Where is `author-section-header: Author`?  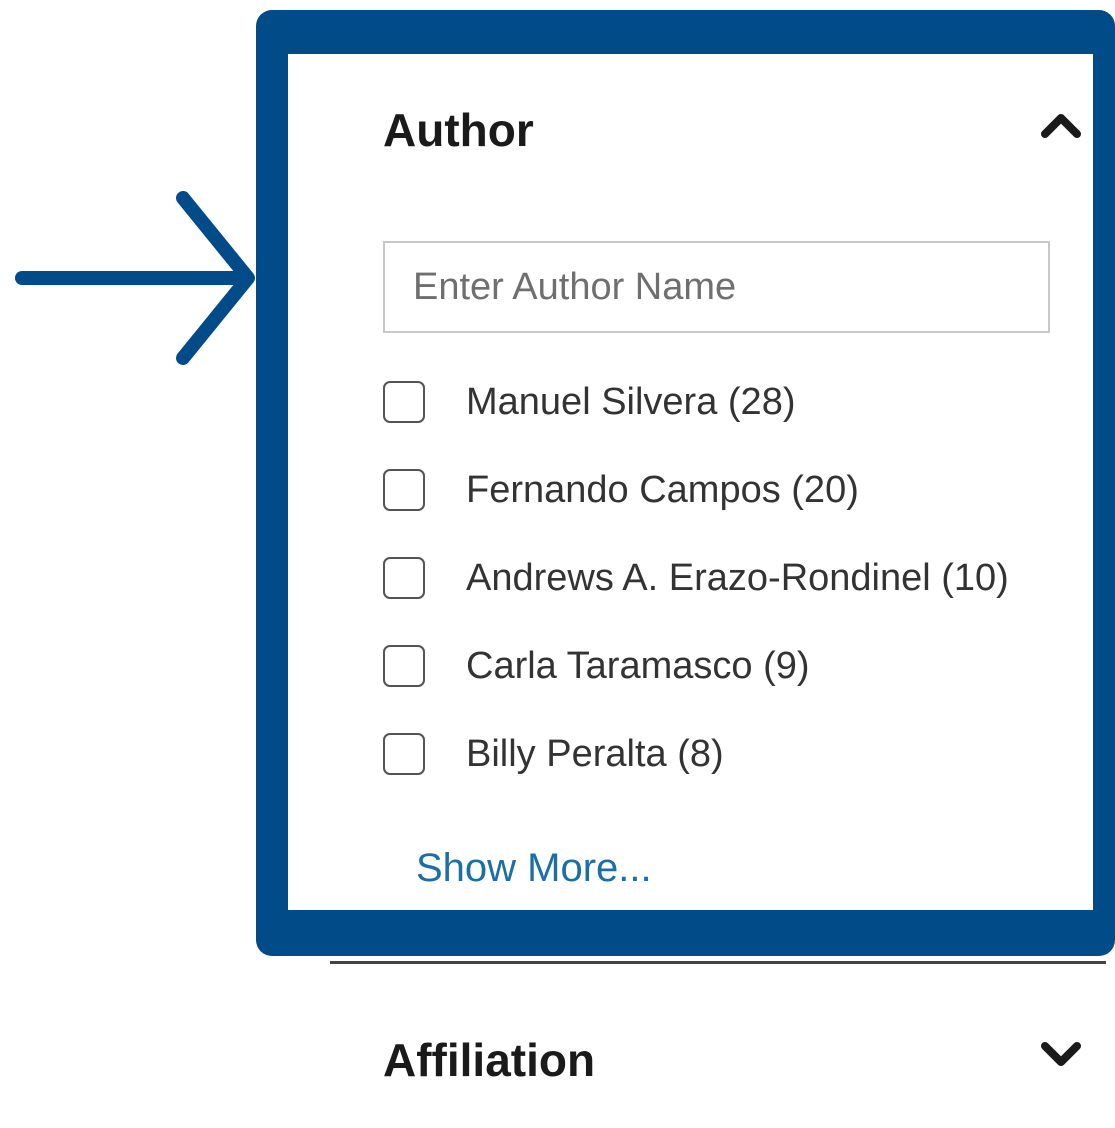 author-section-header: Author is located at coordinates (733, 130).